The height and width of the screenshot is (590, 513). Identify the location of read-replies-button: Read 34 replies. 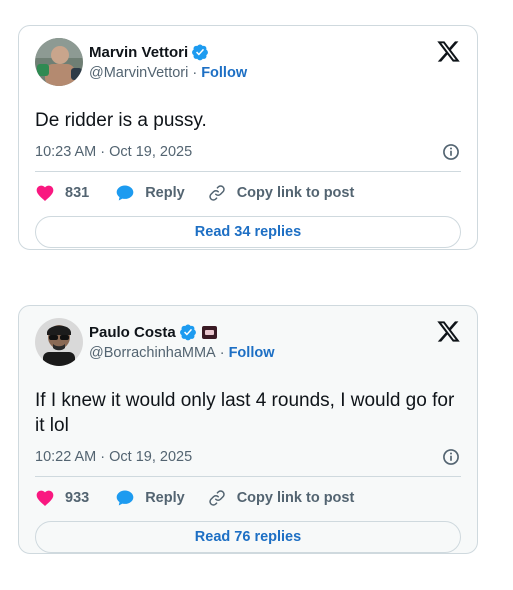
(248, 232).